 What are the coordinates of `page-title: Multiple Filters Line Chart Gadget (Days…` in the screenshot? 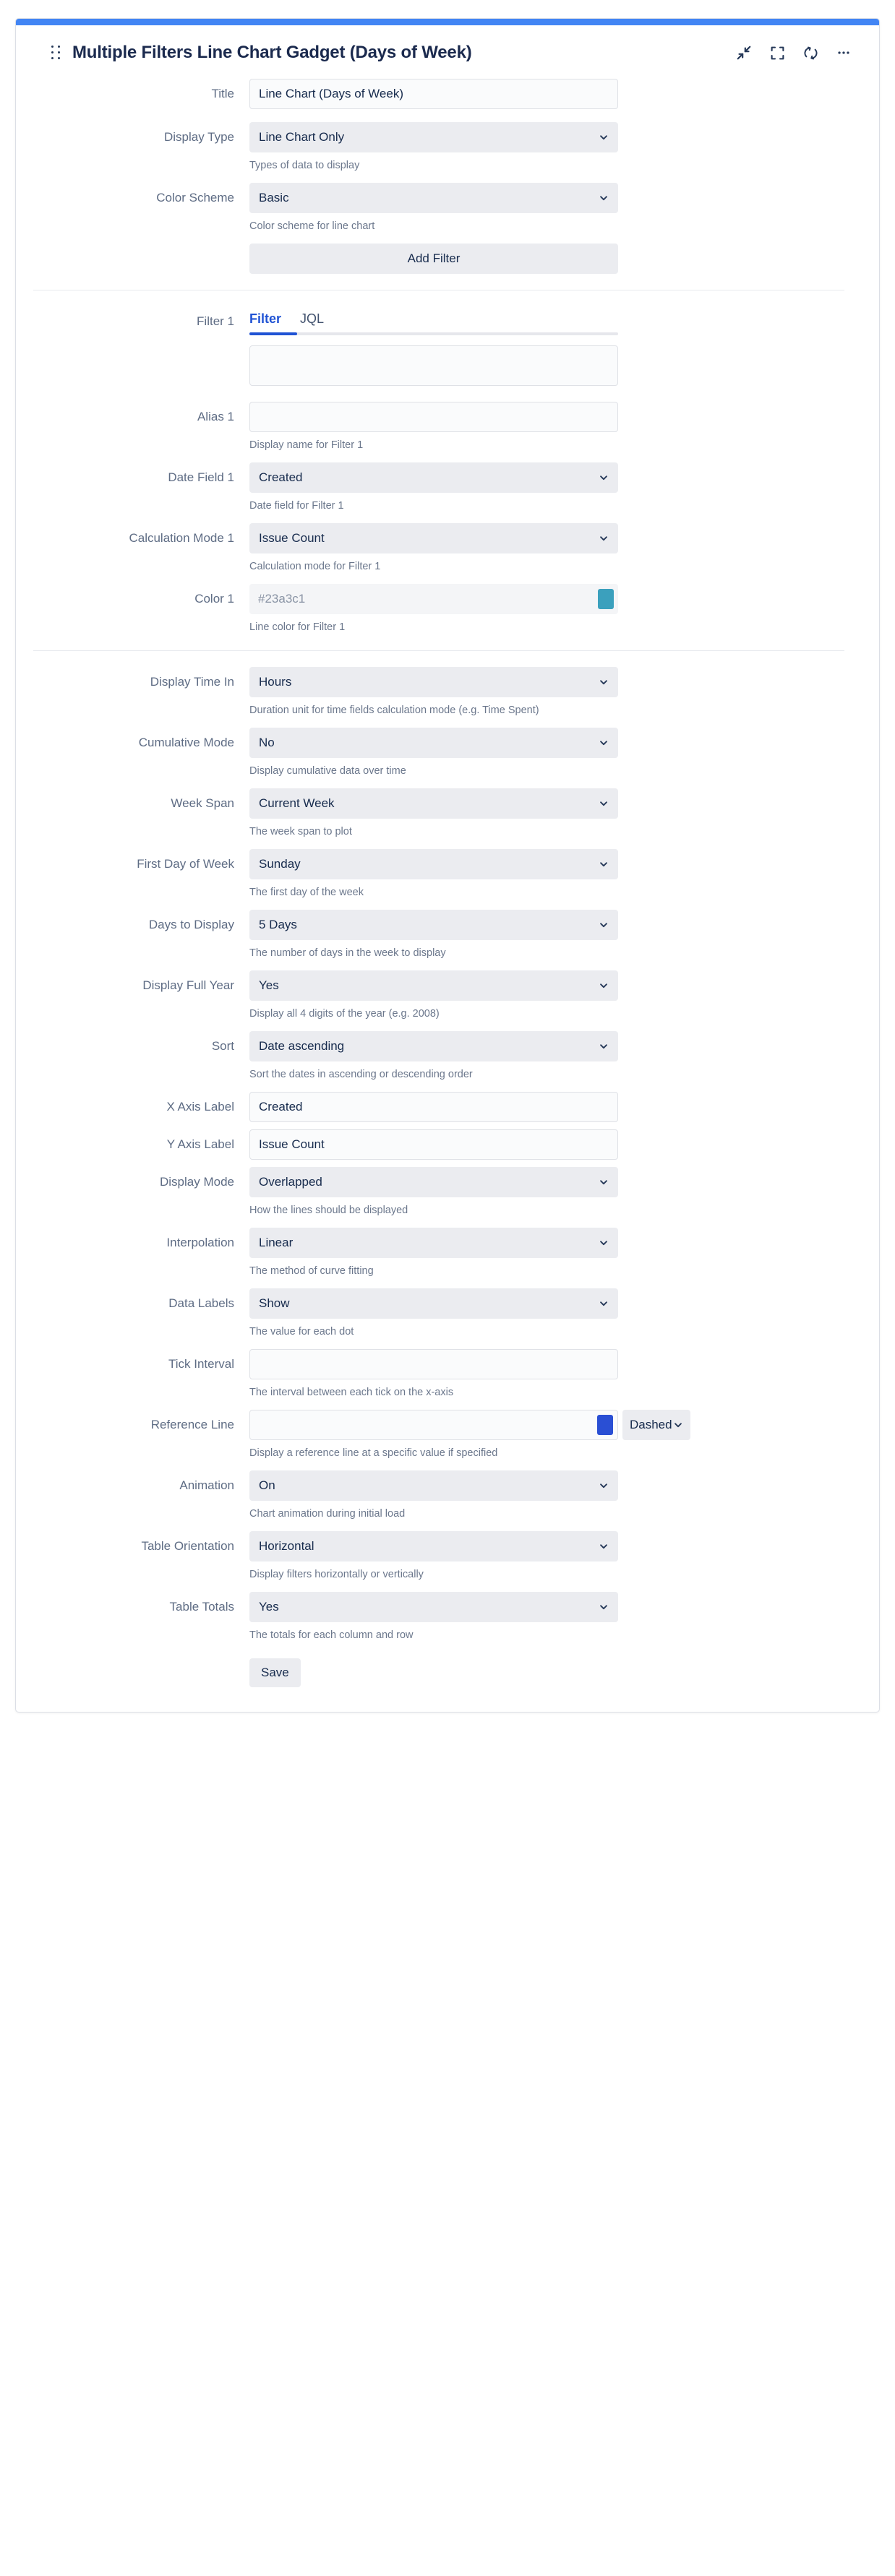 It's located at (272, 52).